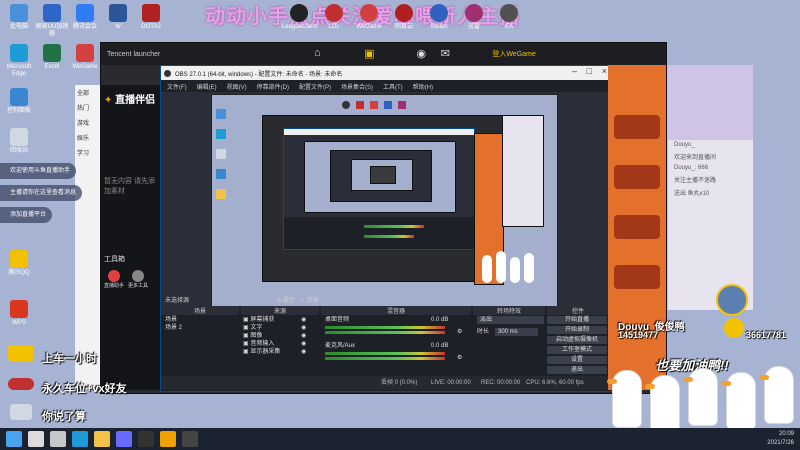  I want to click on app-shortcut-label: EA, so click(508, 27).